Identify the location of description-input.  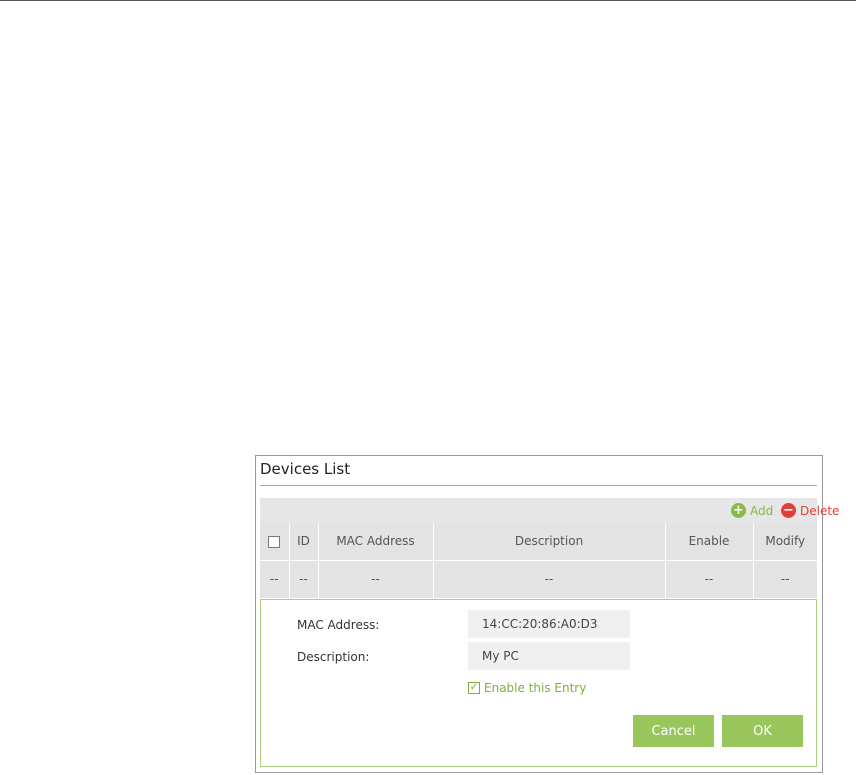
(549, 656).